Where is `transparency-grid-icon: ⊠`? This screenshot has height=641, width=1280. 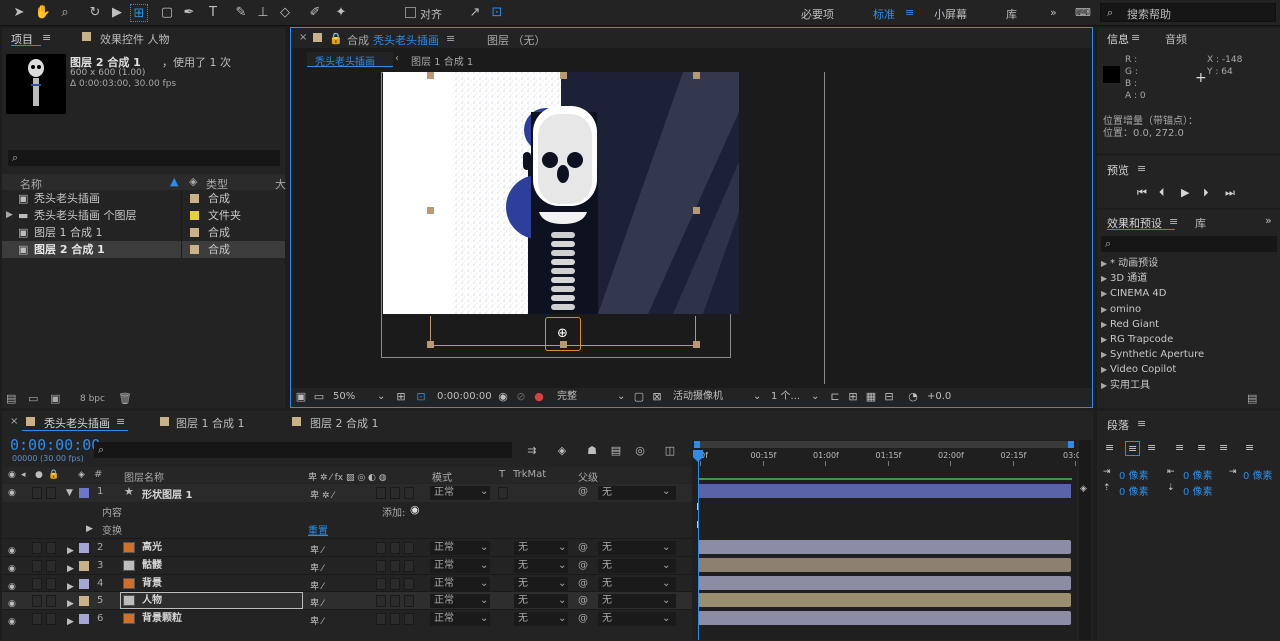 transparency-grid-icon: ⊠ is located at coordinates (657, 397).